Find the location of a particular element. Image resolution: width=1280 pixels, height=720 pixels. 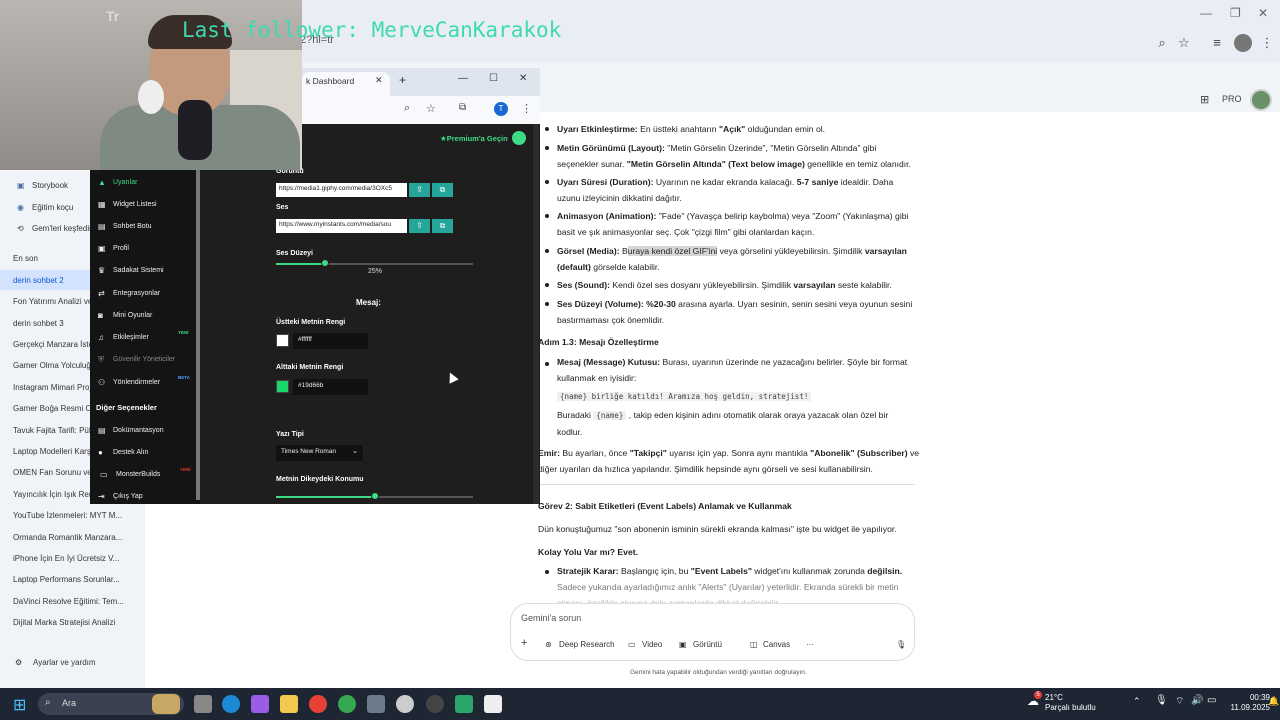

volume-label: Ses Düzeyi is located at coordinates (294, 253).